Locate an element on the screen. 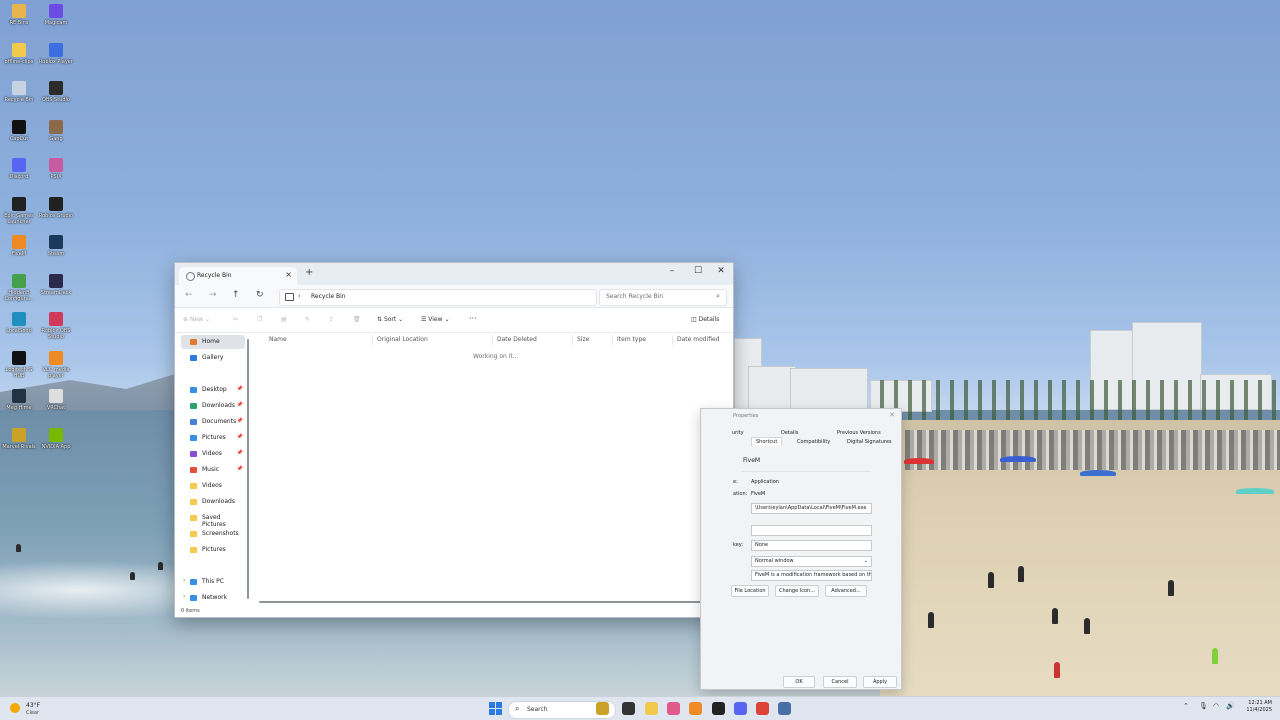  explorer-titlebar: Recycle Bin × + – ☐ ✕ is located at coordinates (454, 274).